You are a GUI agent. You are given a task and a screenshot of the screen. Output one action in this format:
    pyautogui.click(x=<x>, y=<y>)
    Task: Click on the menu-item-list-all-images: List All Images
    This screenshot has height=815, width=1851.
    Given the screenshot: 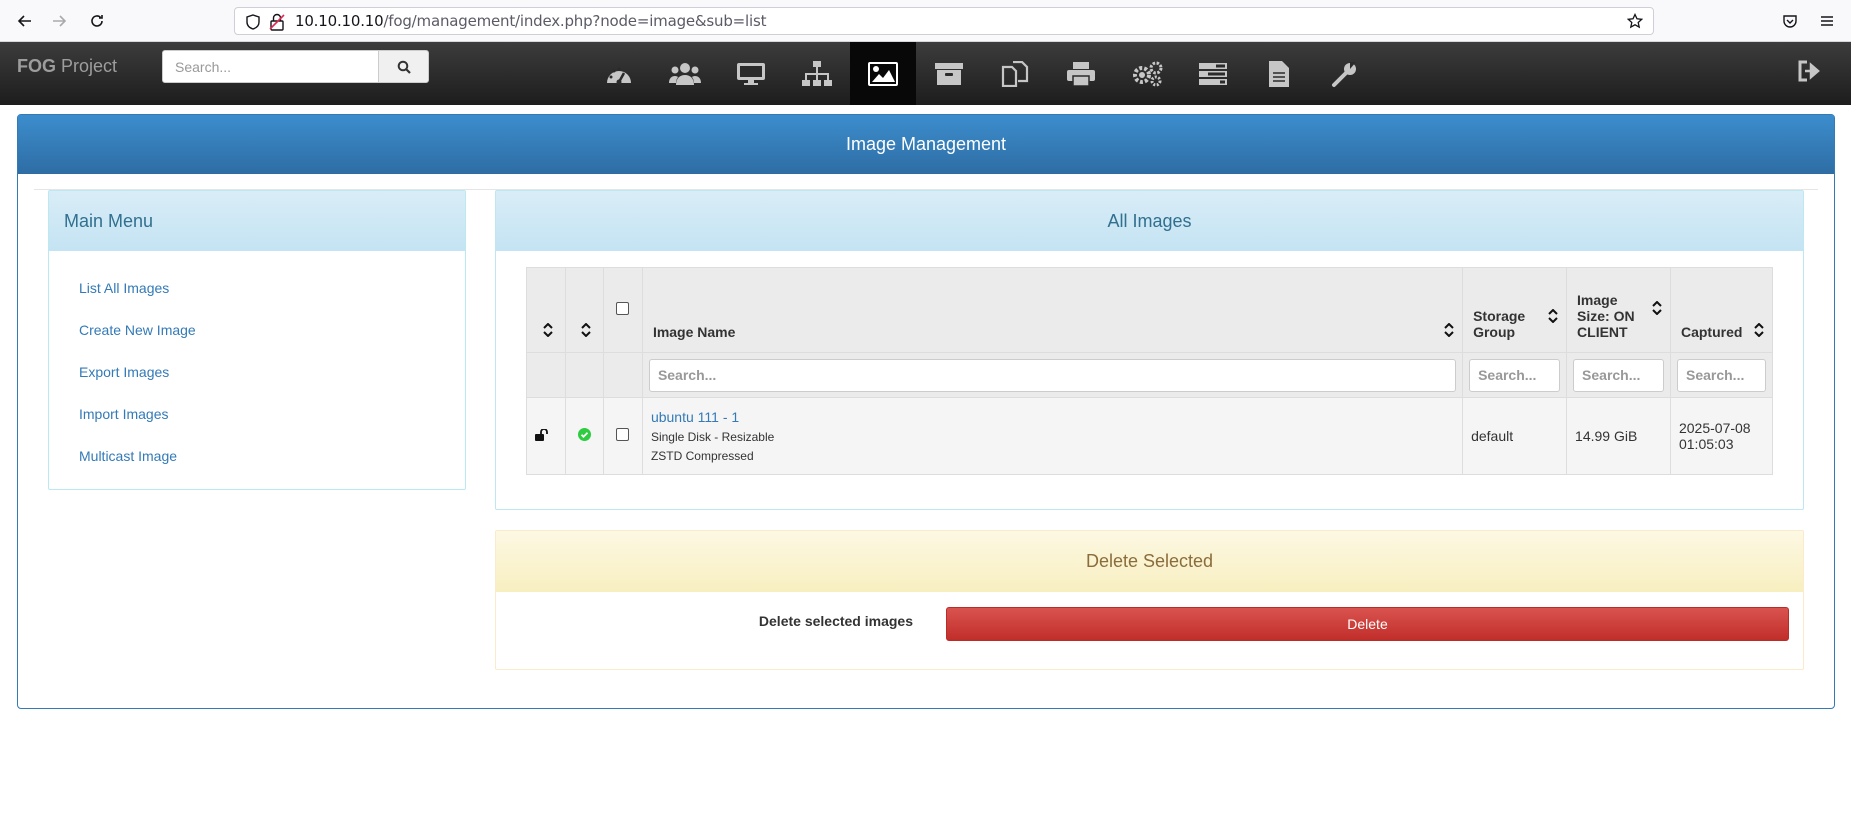 What is the action you would take?
    pyautogui.click(x=272, y=288)
    